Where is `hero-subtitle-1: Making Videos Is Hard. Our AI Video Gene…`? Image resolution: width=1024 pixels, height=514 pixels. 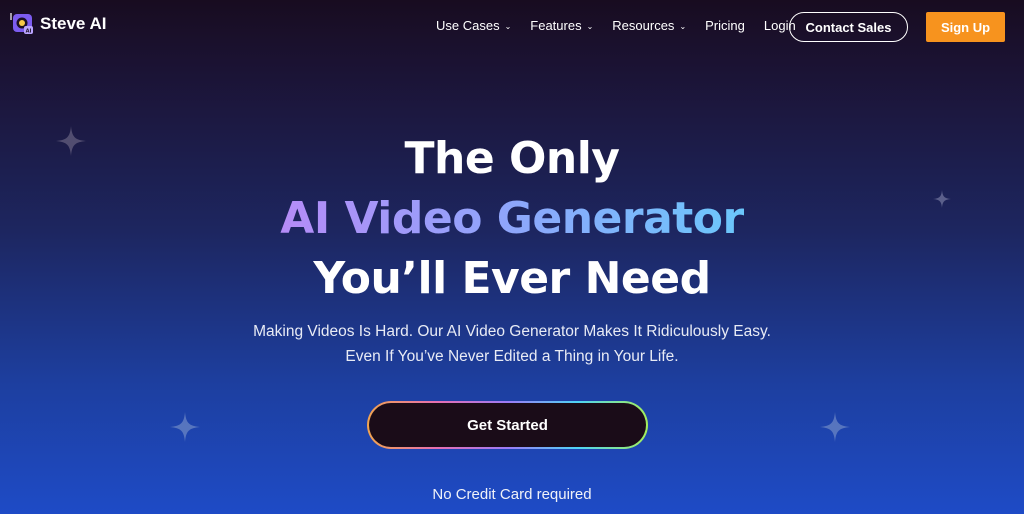
hero-subtitle-1: Making Videos Is Hard. Our AI Video Gene… is located at coordinates (512, 331).